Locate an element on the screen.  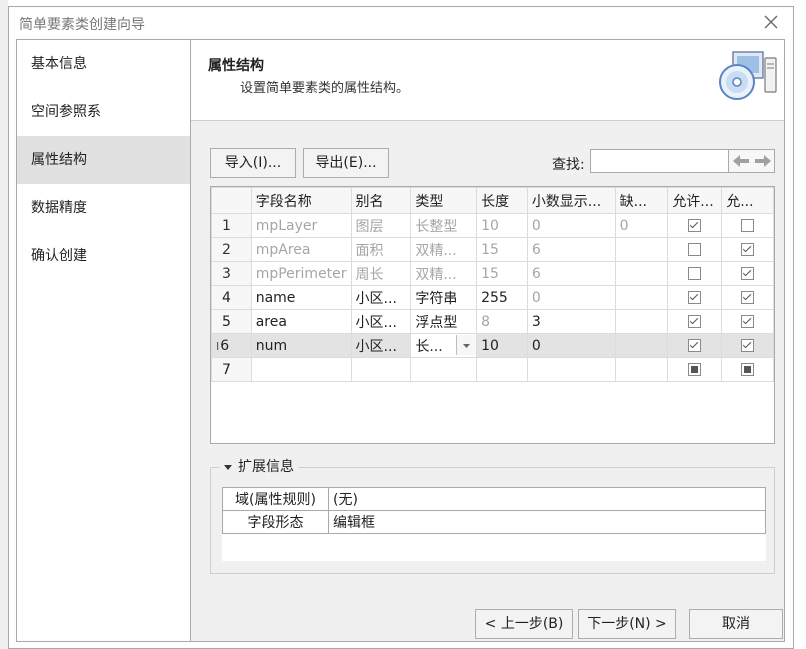
length-cell is located at coordinates (502, 369).